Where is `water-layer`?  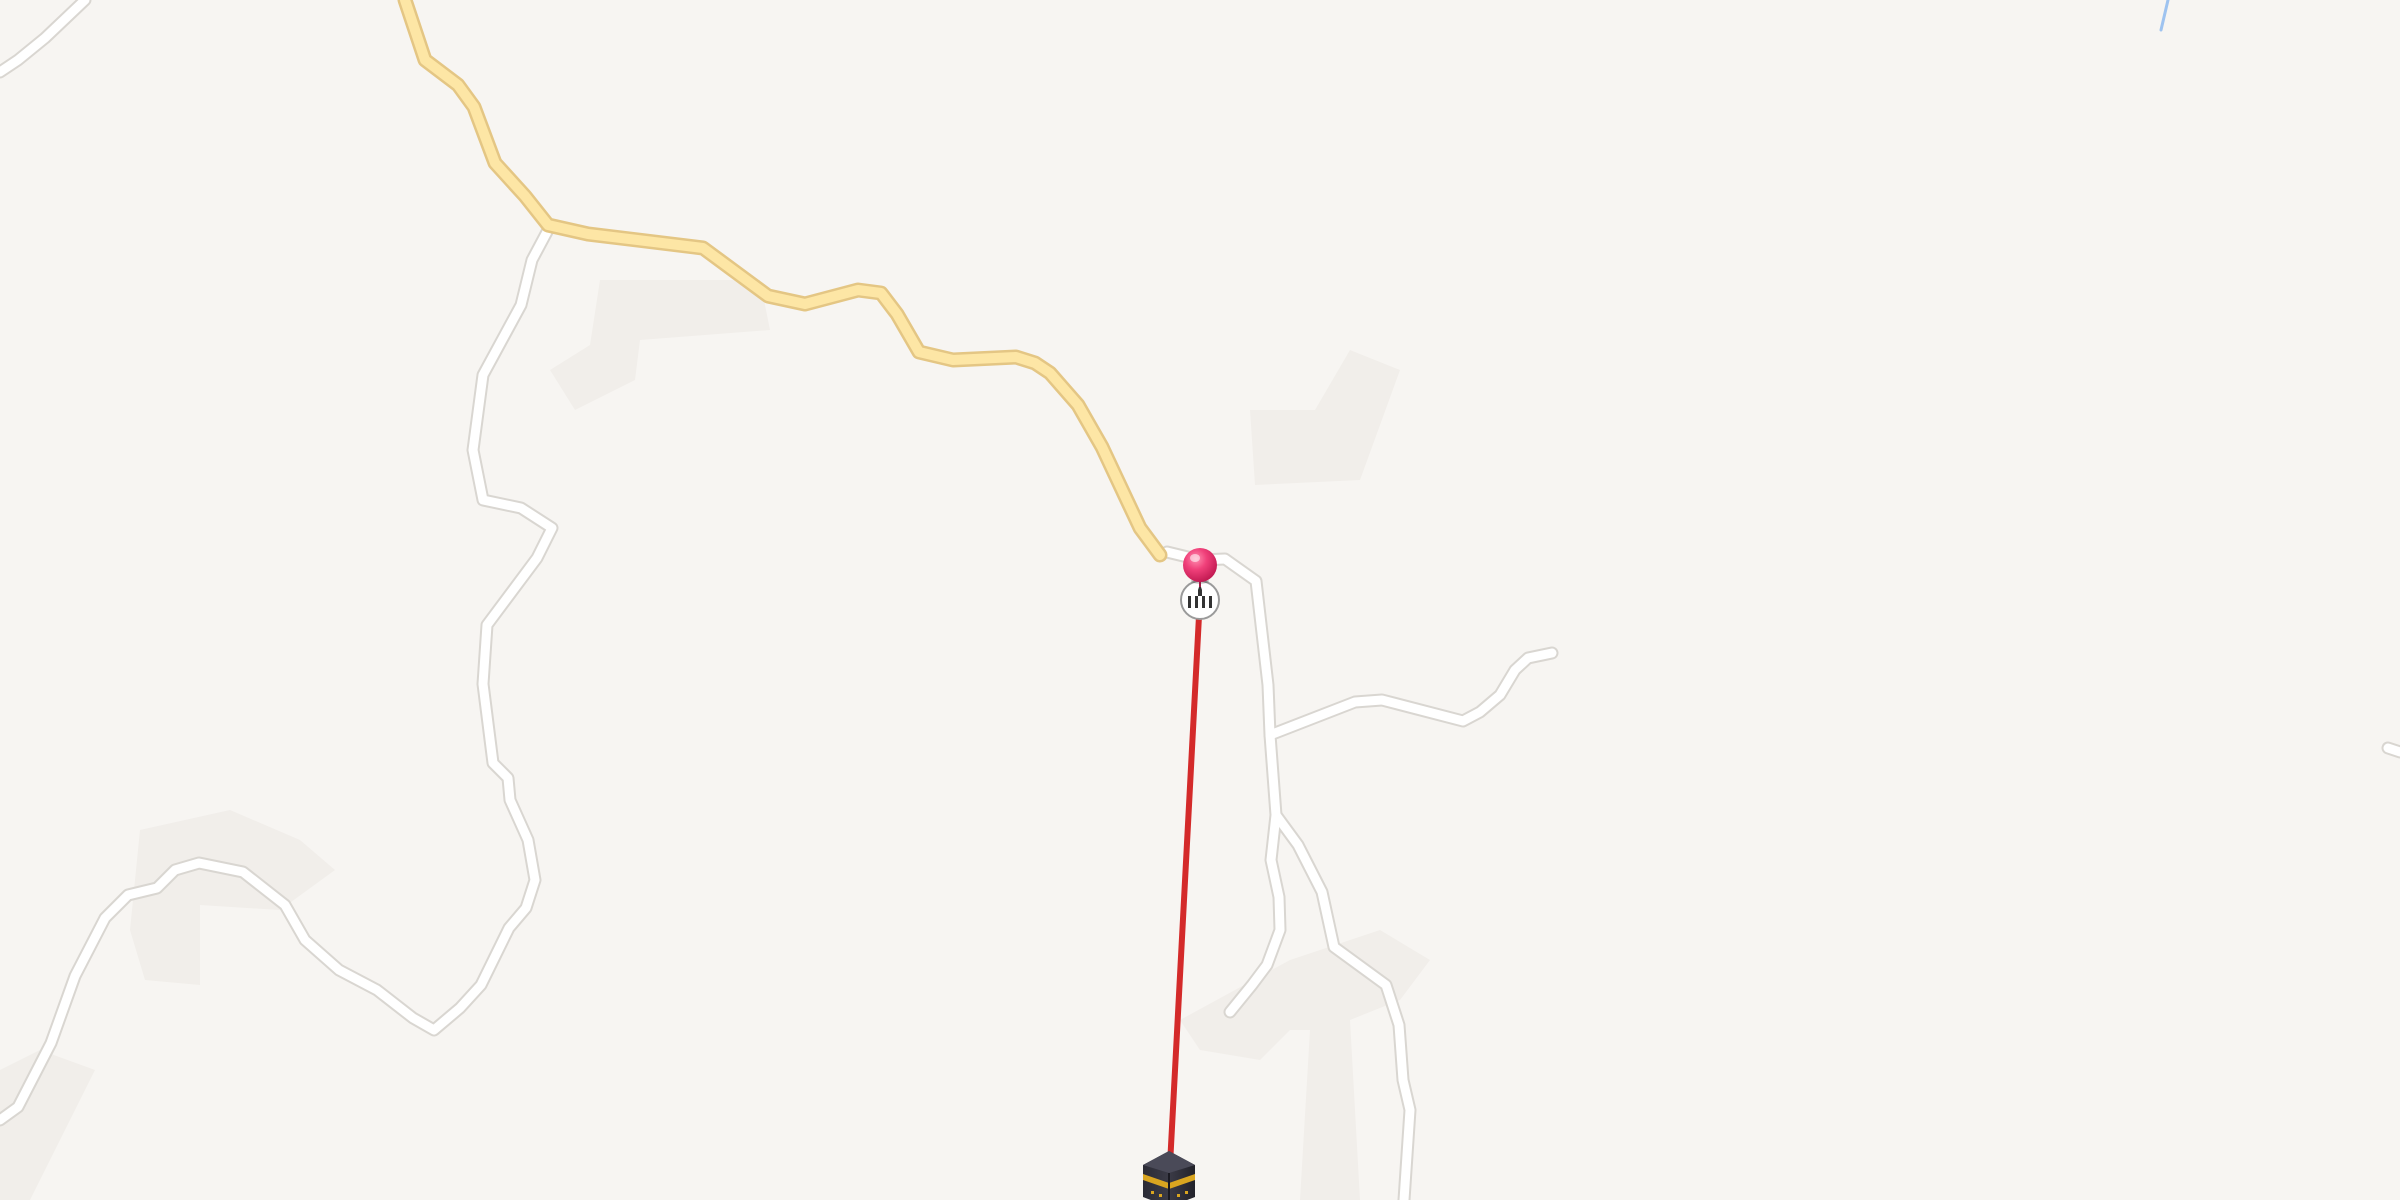
water-layer is located at coordinates (2164, 16).